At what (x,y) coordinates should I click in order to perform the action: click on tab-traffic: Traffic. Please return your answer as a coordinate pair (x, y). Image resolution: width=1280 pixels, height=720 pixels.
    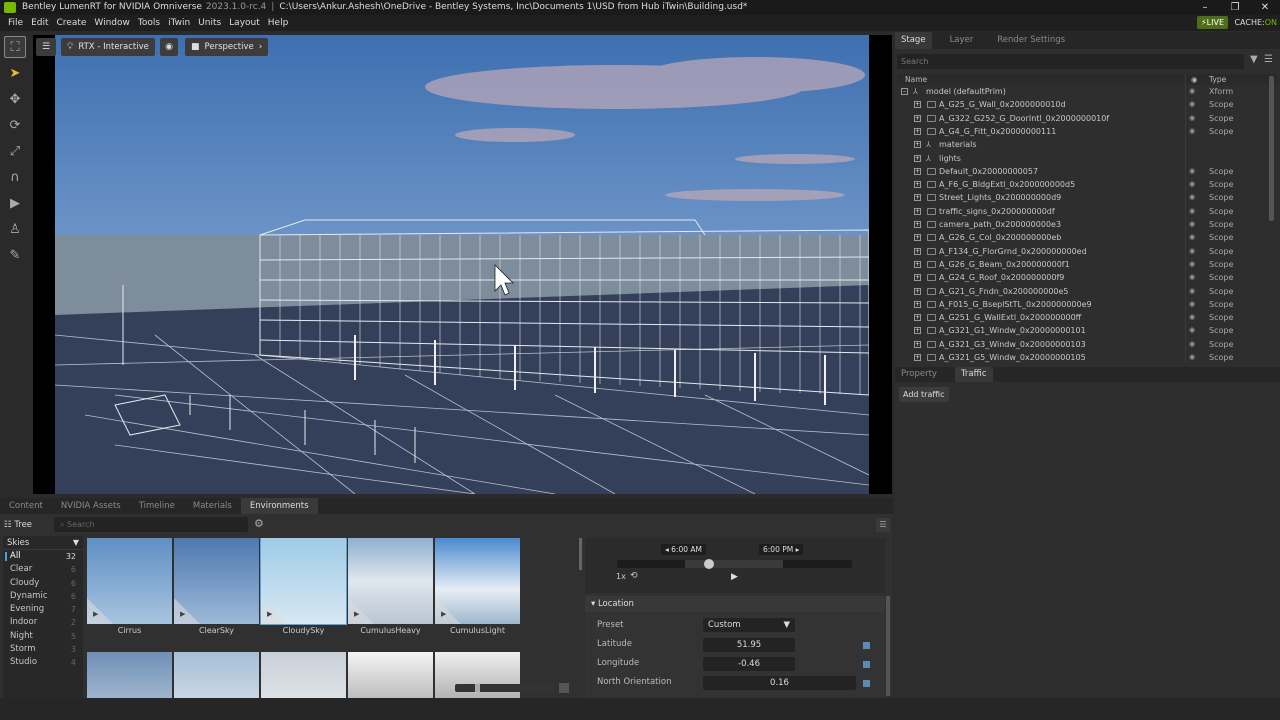
    Looking at the image, I should click on (973, 374).